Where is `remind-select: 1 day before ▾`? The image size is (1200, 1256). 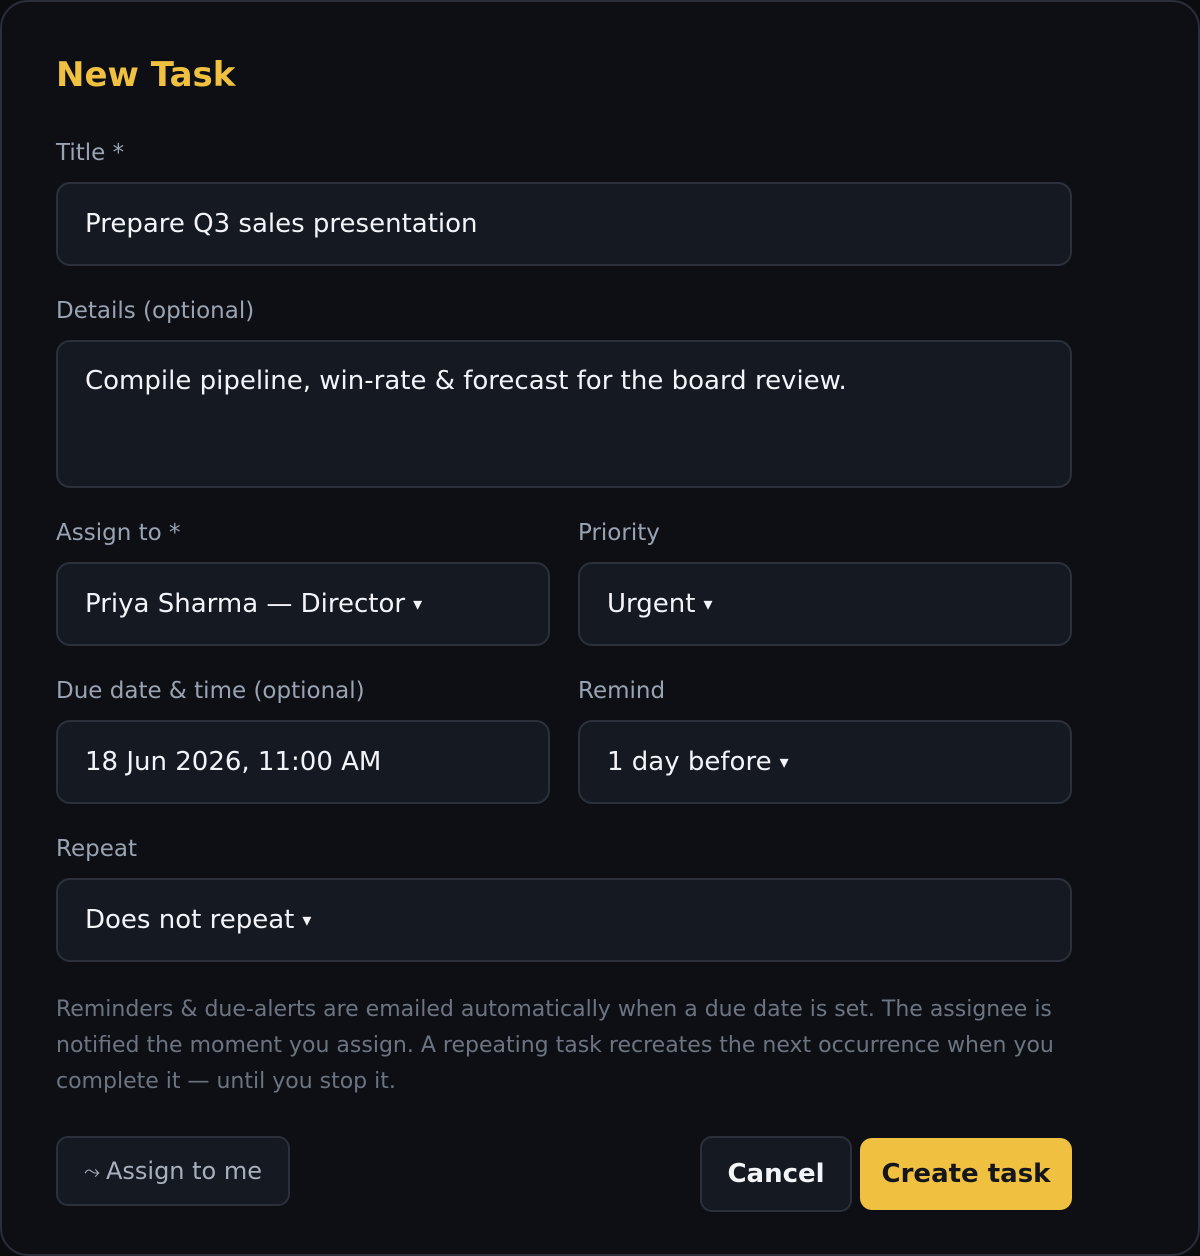
remind-select: 1 day before ▾ is located at coordinates (825, 762).